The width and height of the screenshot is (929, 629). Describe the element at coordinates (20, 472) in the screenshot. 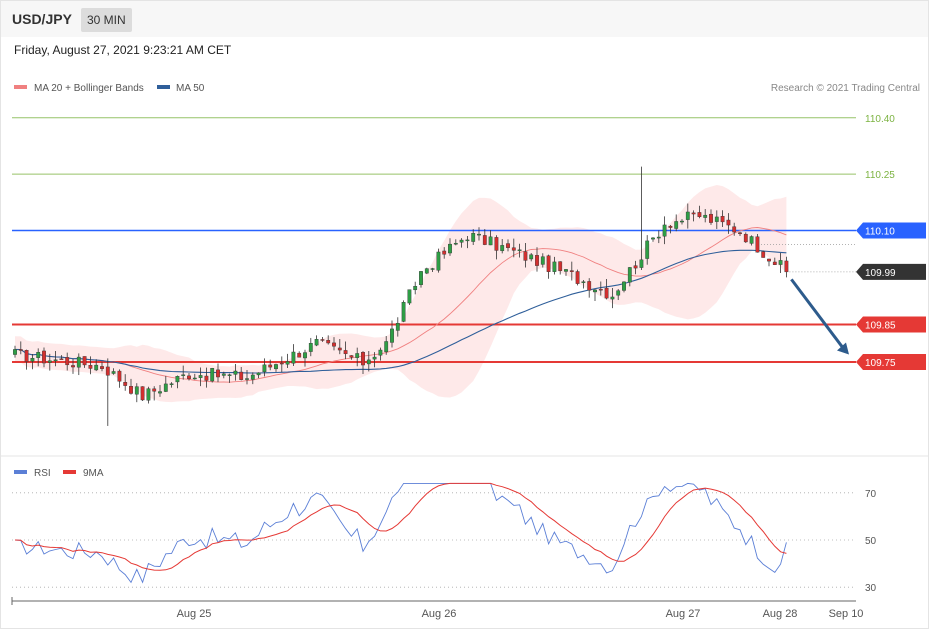

I see `legend-swatch-rsi` at that location.